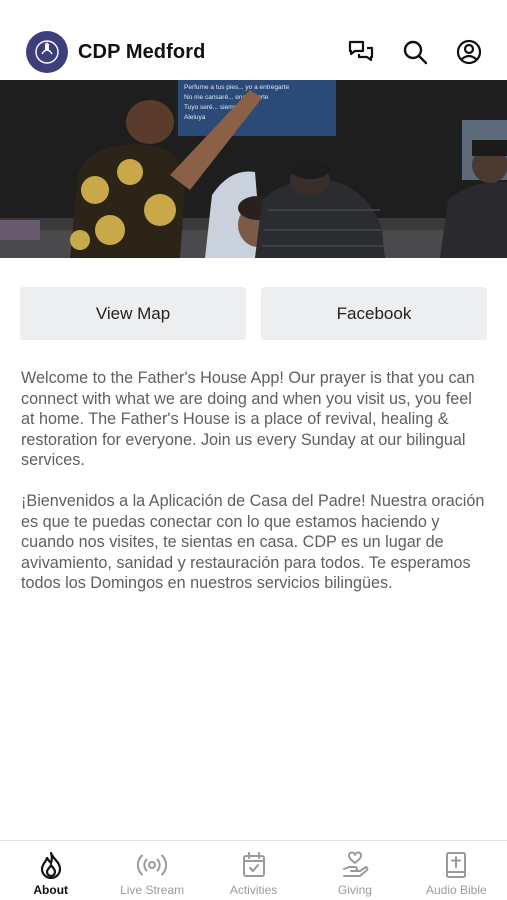 The image size is (507, 900). I want to click on chat-icon, so click(361, 52).